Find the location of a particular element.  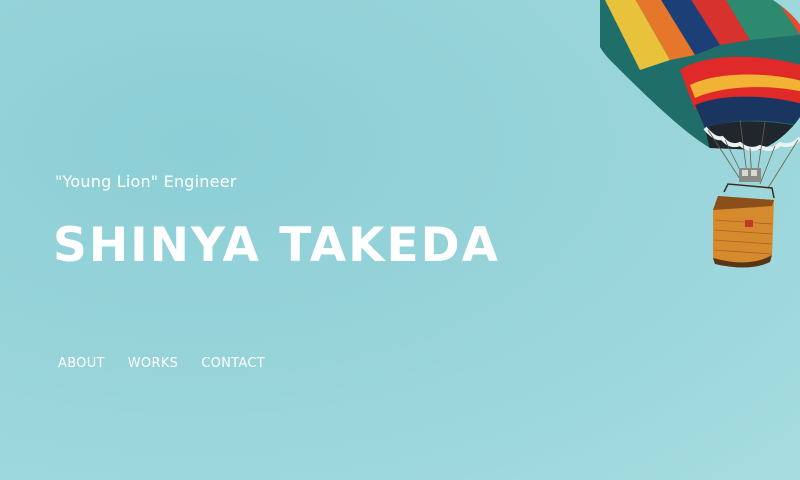

main-nav: ABOUT WORKS CONTACT is located at coordinates (161, 363).